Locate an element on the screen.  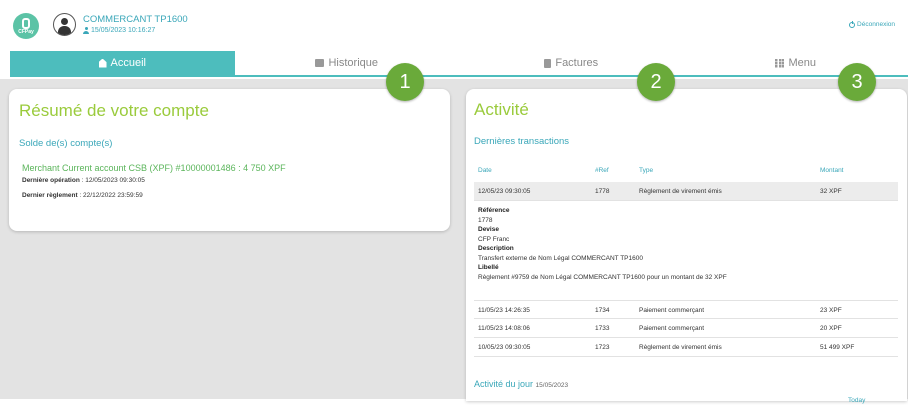
reference-label: Référence is located at coordinates (494, 210).